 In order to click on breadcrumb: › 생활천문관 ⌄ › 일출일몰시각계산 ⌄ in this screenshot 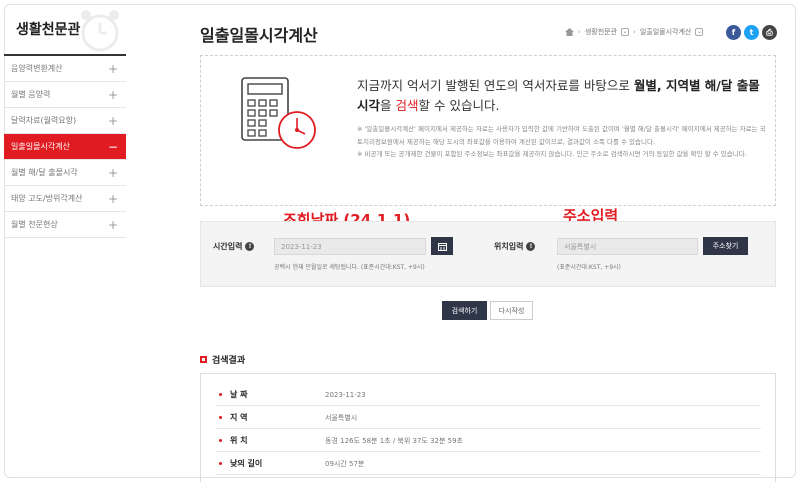, I will do `click(634, 32)`.